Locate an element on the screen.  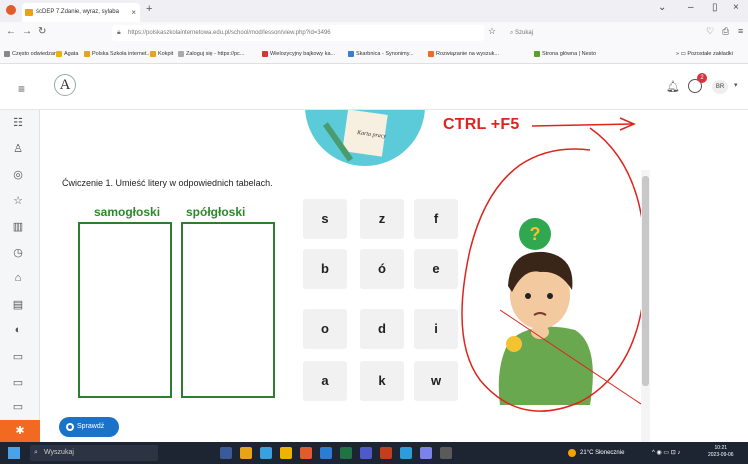
search-field: ⌕ Szukaj is located at coordinates (570, 33).